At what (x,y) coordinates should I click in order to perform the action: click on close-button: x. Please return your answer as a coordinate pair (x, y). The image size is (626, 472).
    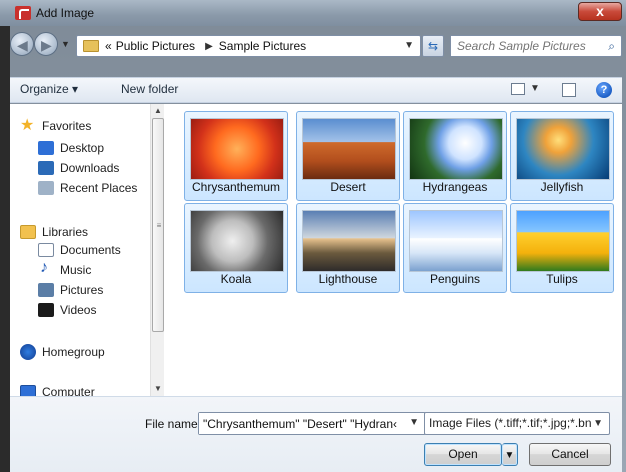
    Looking at the image, I should click on (600, 11).